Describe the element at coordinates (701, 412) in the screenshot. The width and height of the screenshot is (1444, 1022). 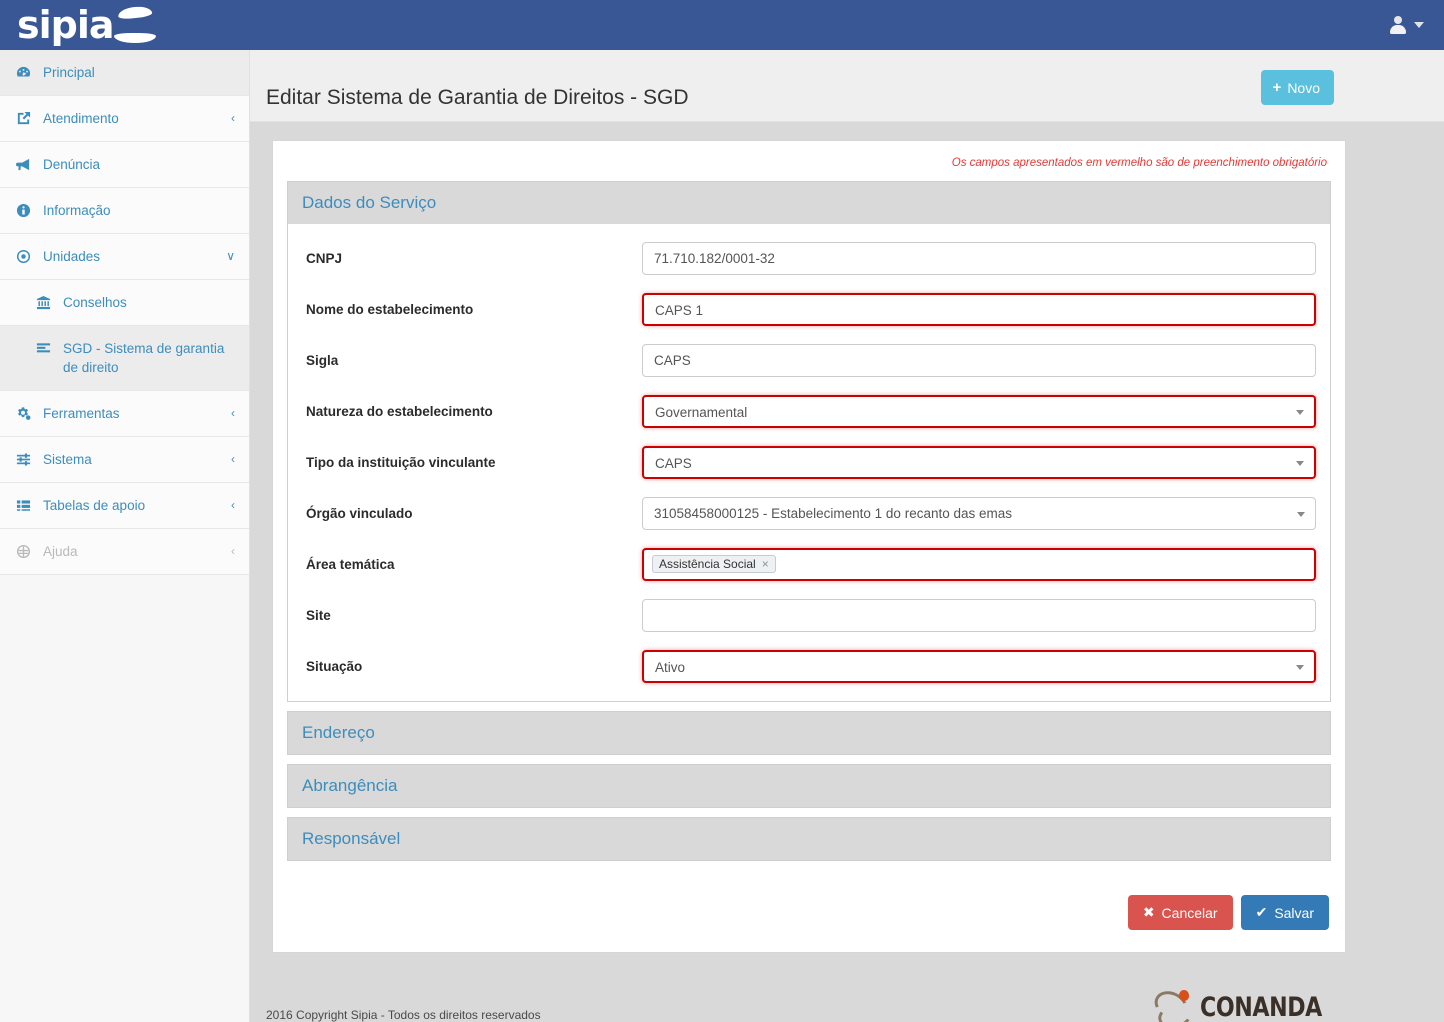
I see `select-value: Governamental` at that location.